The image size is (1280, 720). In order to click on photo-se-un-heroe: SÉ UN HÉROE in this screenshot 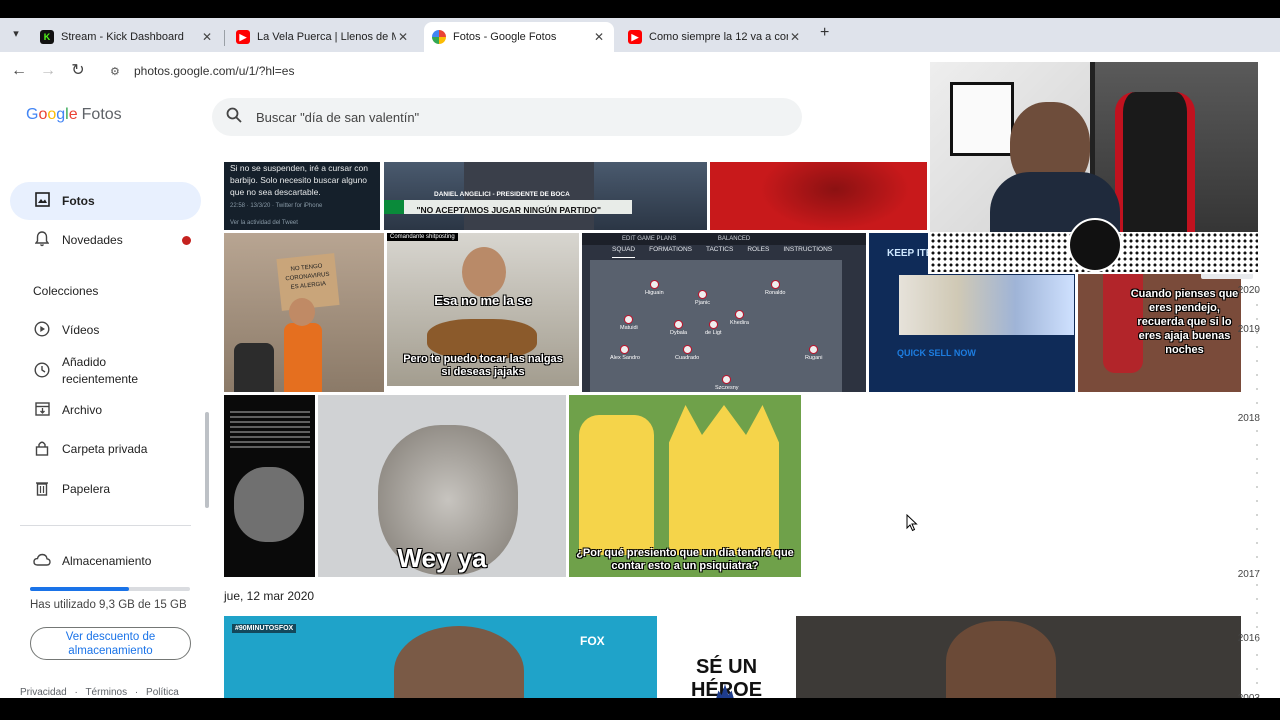, I will do `click(726, 657)`.